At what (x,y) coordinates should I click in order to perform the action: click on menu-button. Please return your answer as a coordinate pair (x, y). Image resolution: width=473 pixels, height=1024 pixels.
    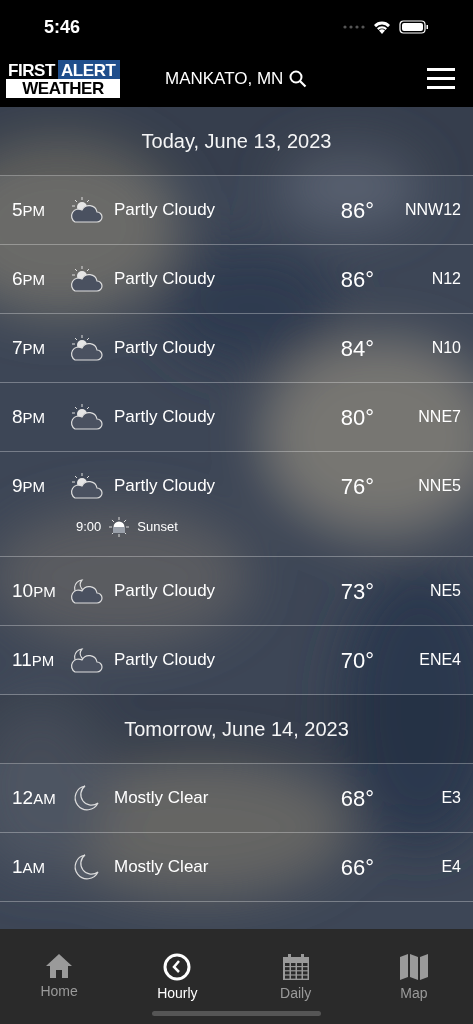
    Looking at the image, I should click on (441, 78).